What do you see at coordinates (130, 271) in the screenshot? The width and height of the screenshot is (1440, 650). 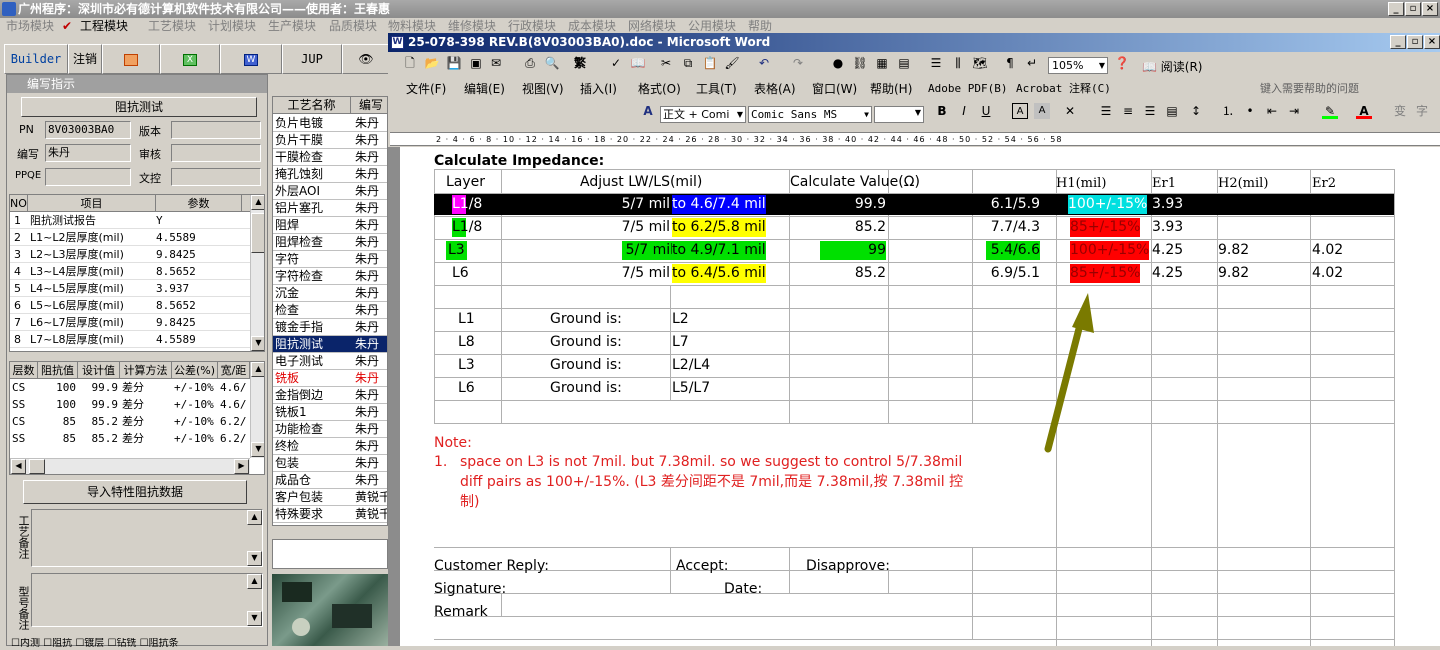 I see `param-grid-row: 4 L3~L4层厚度(mil) 8.5652` at bounding box center [130, 271].